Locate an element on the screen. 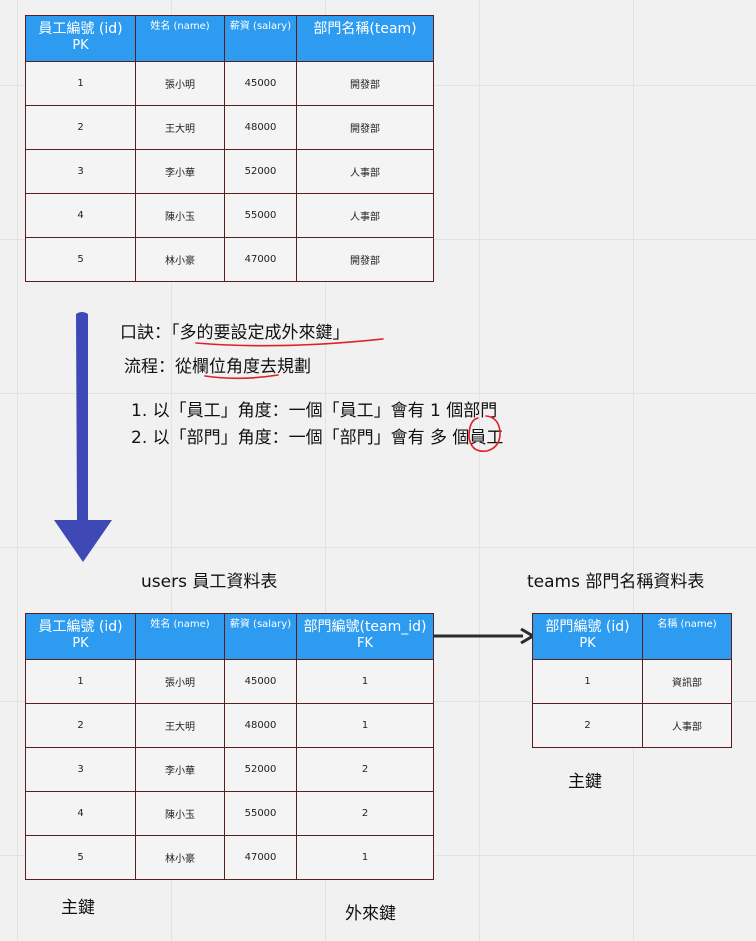 The height and width of the screenshot is (941, 756). cell-name: 王大明 is located at coordinates (180, 725).